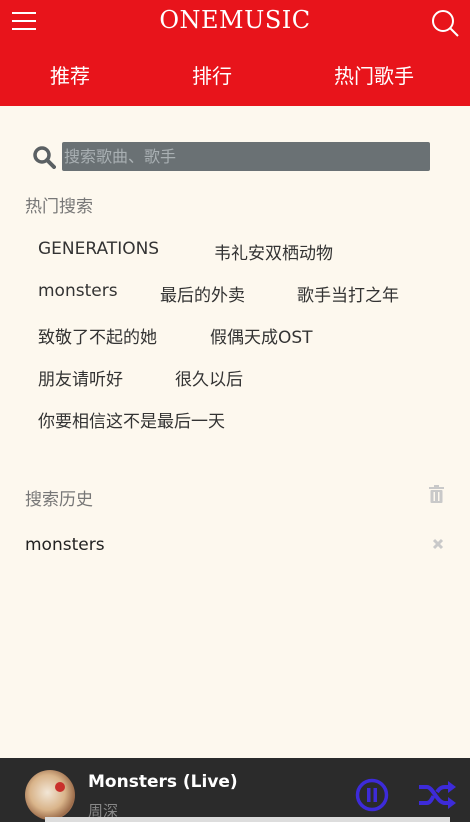  What do you see at coordinates (209, 377) in the screenshot?
I see `hot-search-tag: 很久以后` at bounding box center [209, 377].